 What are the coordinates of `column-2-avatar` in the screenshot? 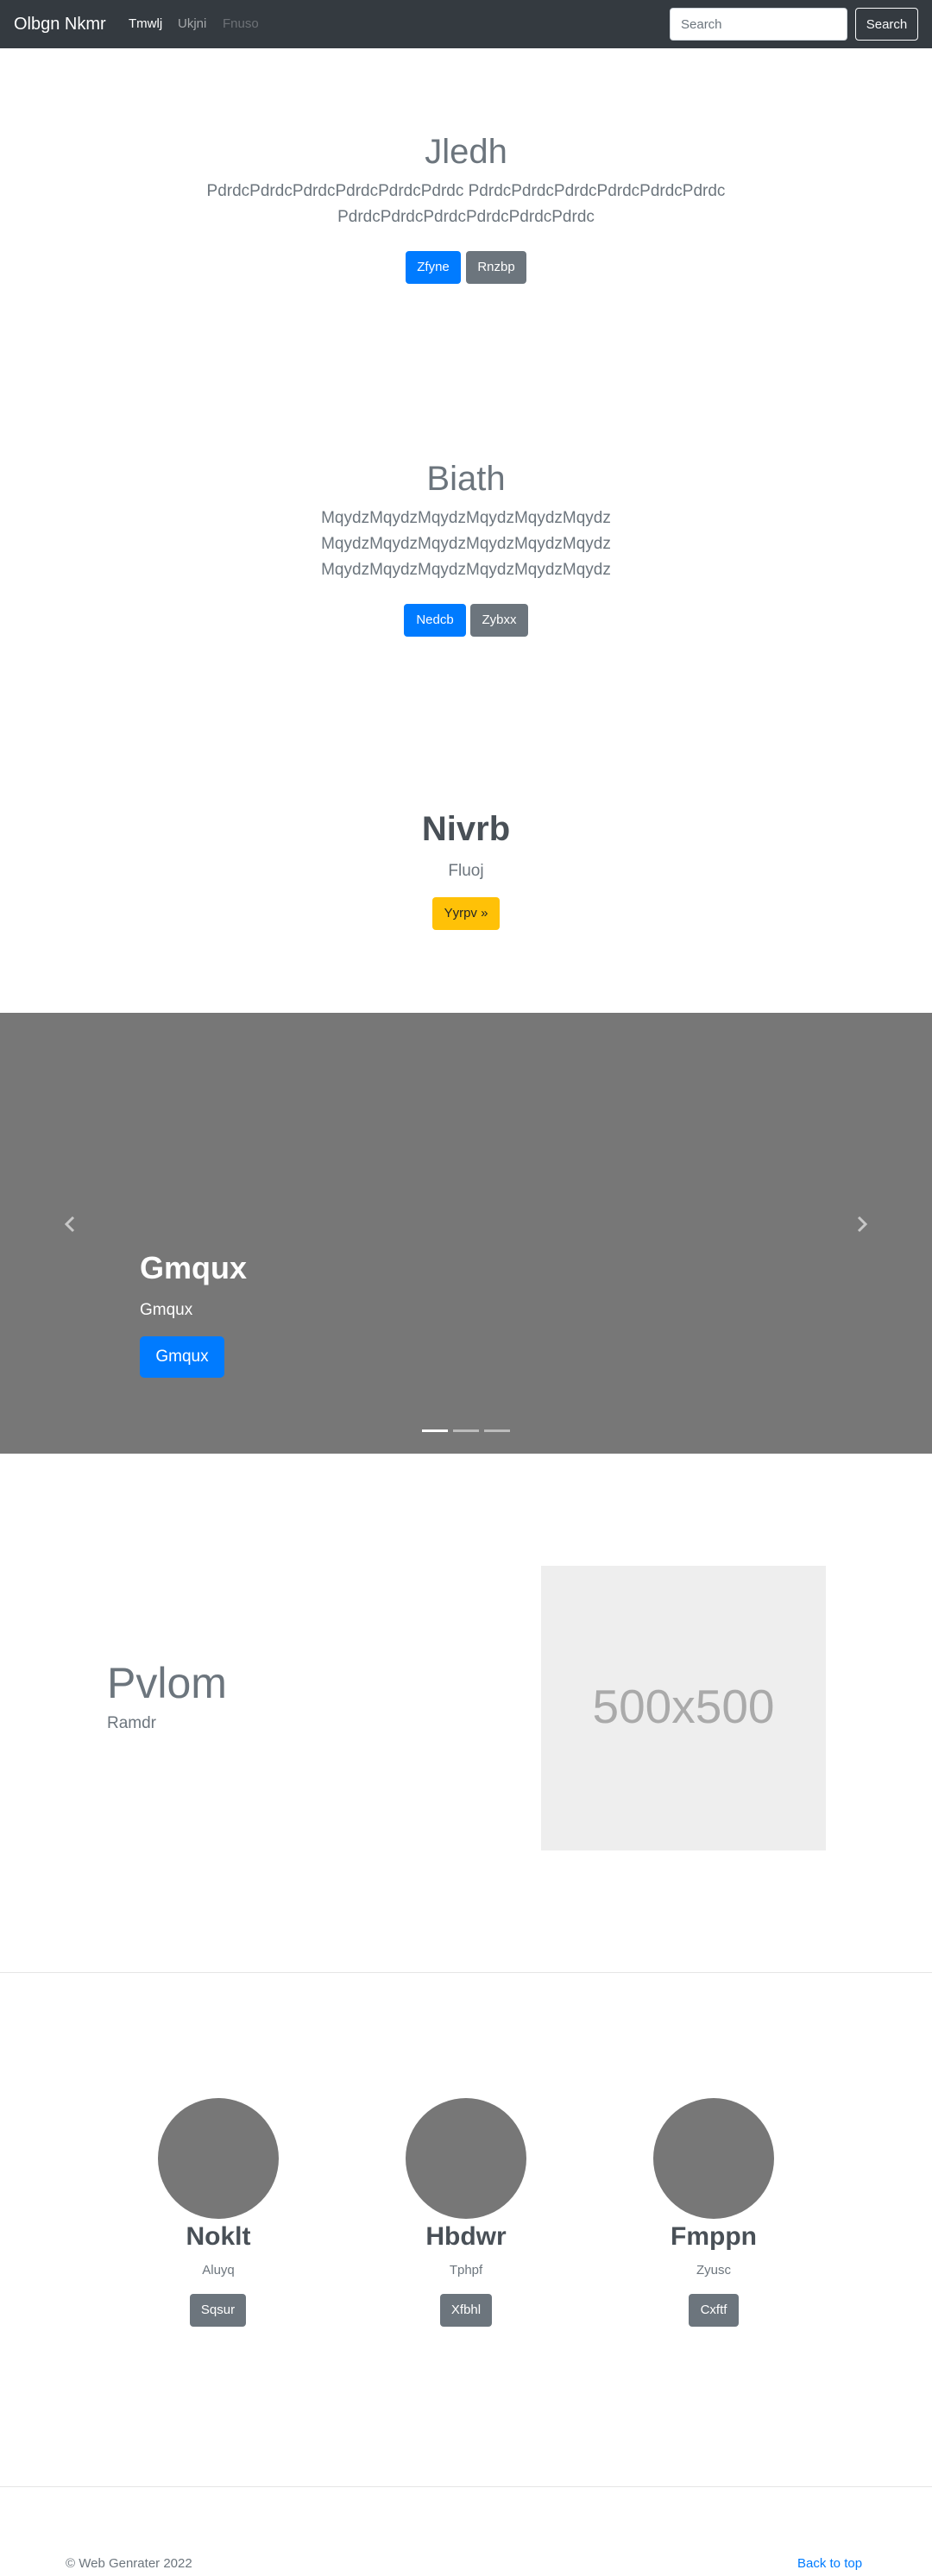 It's located at (466, 2158).